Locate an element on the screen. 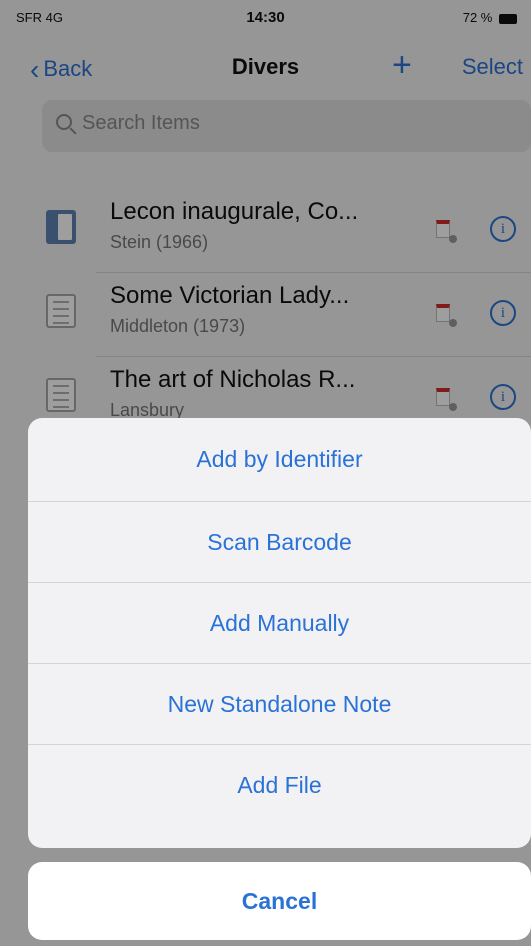  new-standalone-note-option: New Standalone Note is located at coordinates (279, 703).